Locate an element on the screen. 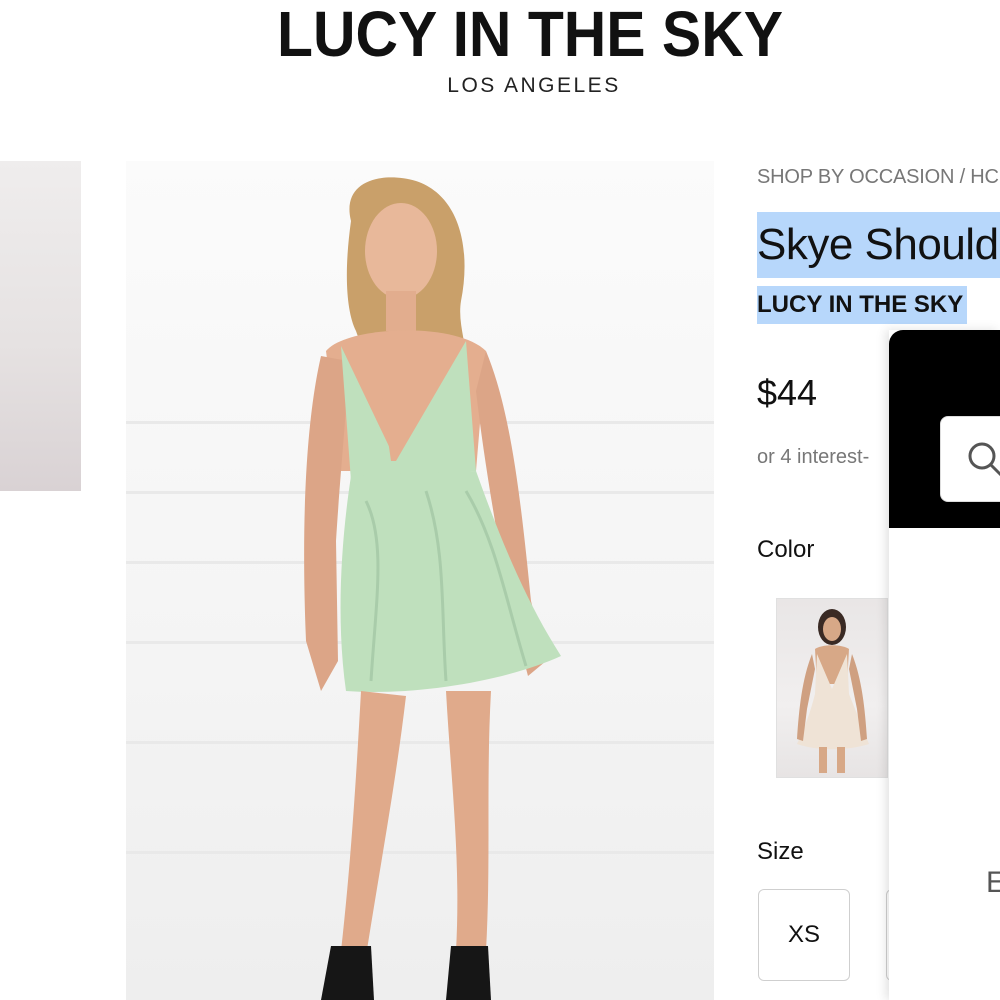  product-price: $44 is located at coordinates (787, 392).